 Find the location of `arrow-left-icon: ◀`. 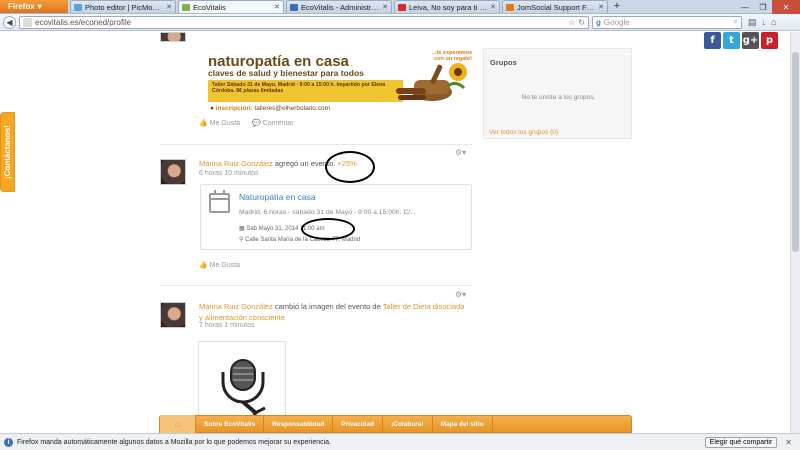

arrow-left-icon: ◀ is located at coordinates (9, 22).